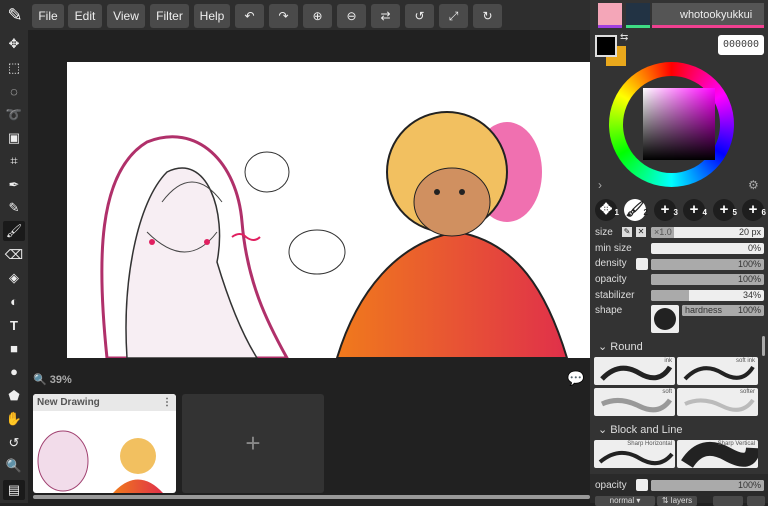 This screenshot has height=506, width=768. I want to click on opacity-slider: 100%, so click(707, 279).